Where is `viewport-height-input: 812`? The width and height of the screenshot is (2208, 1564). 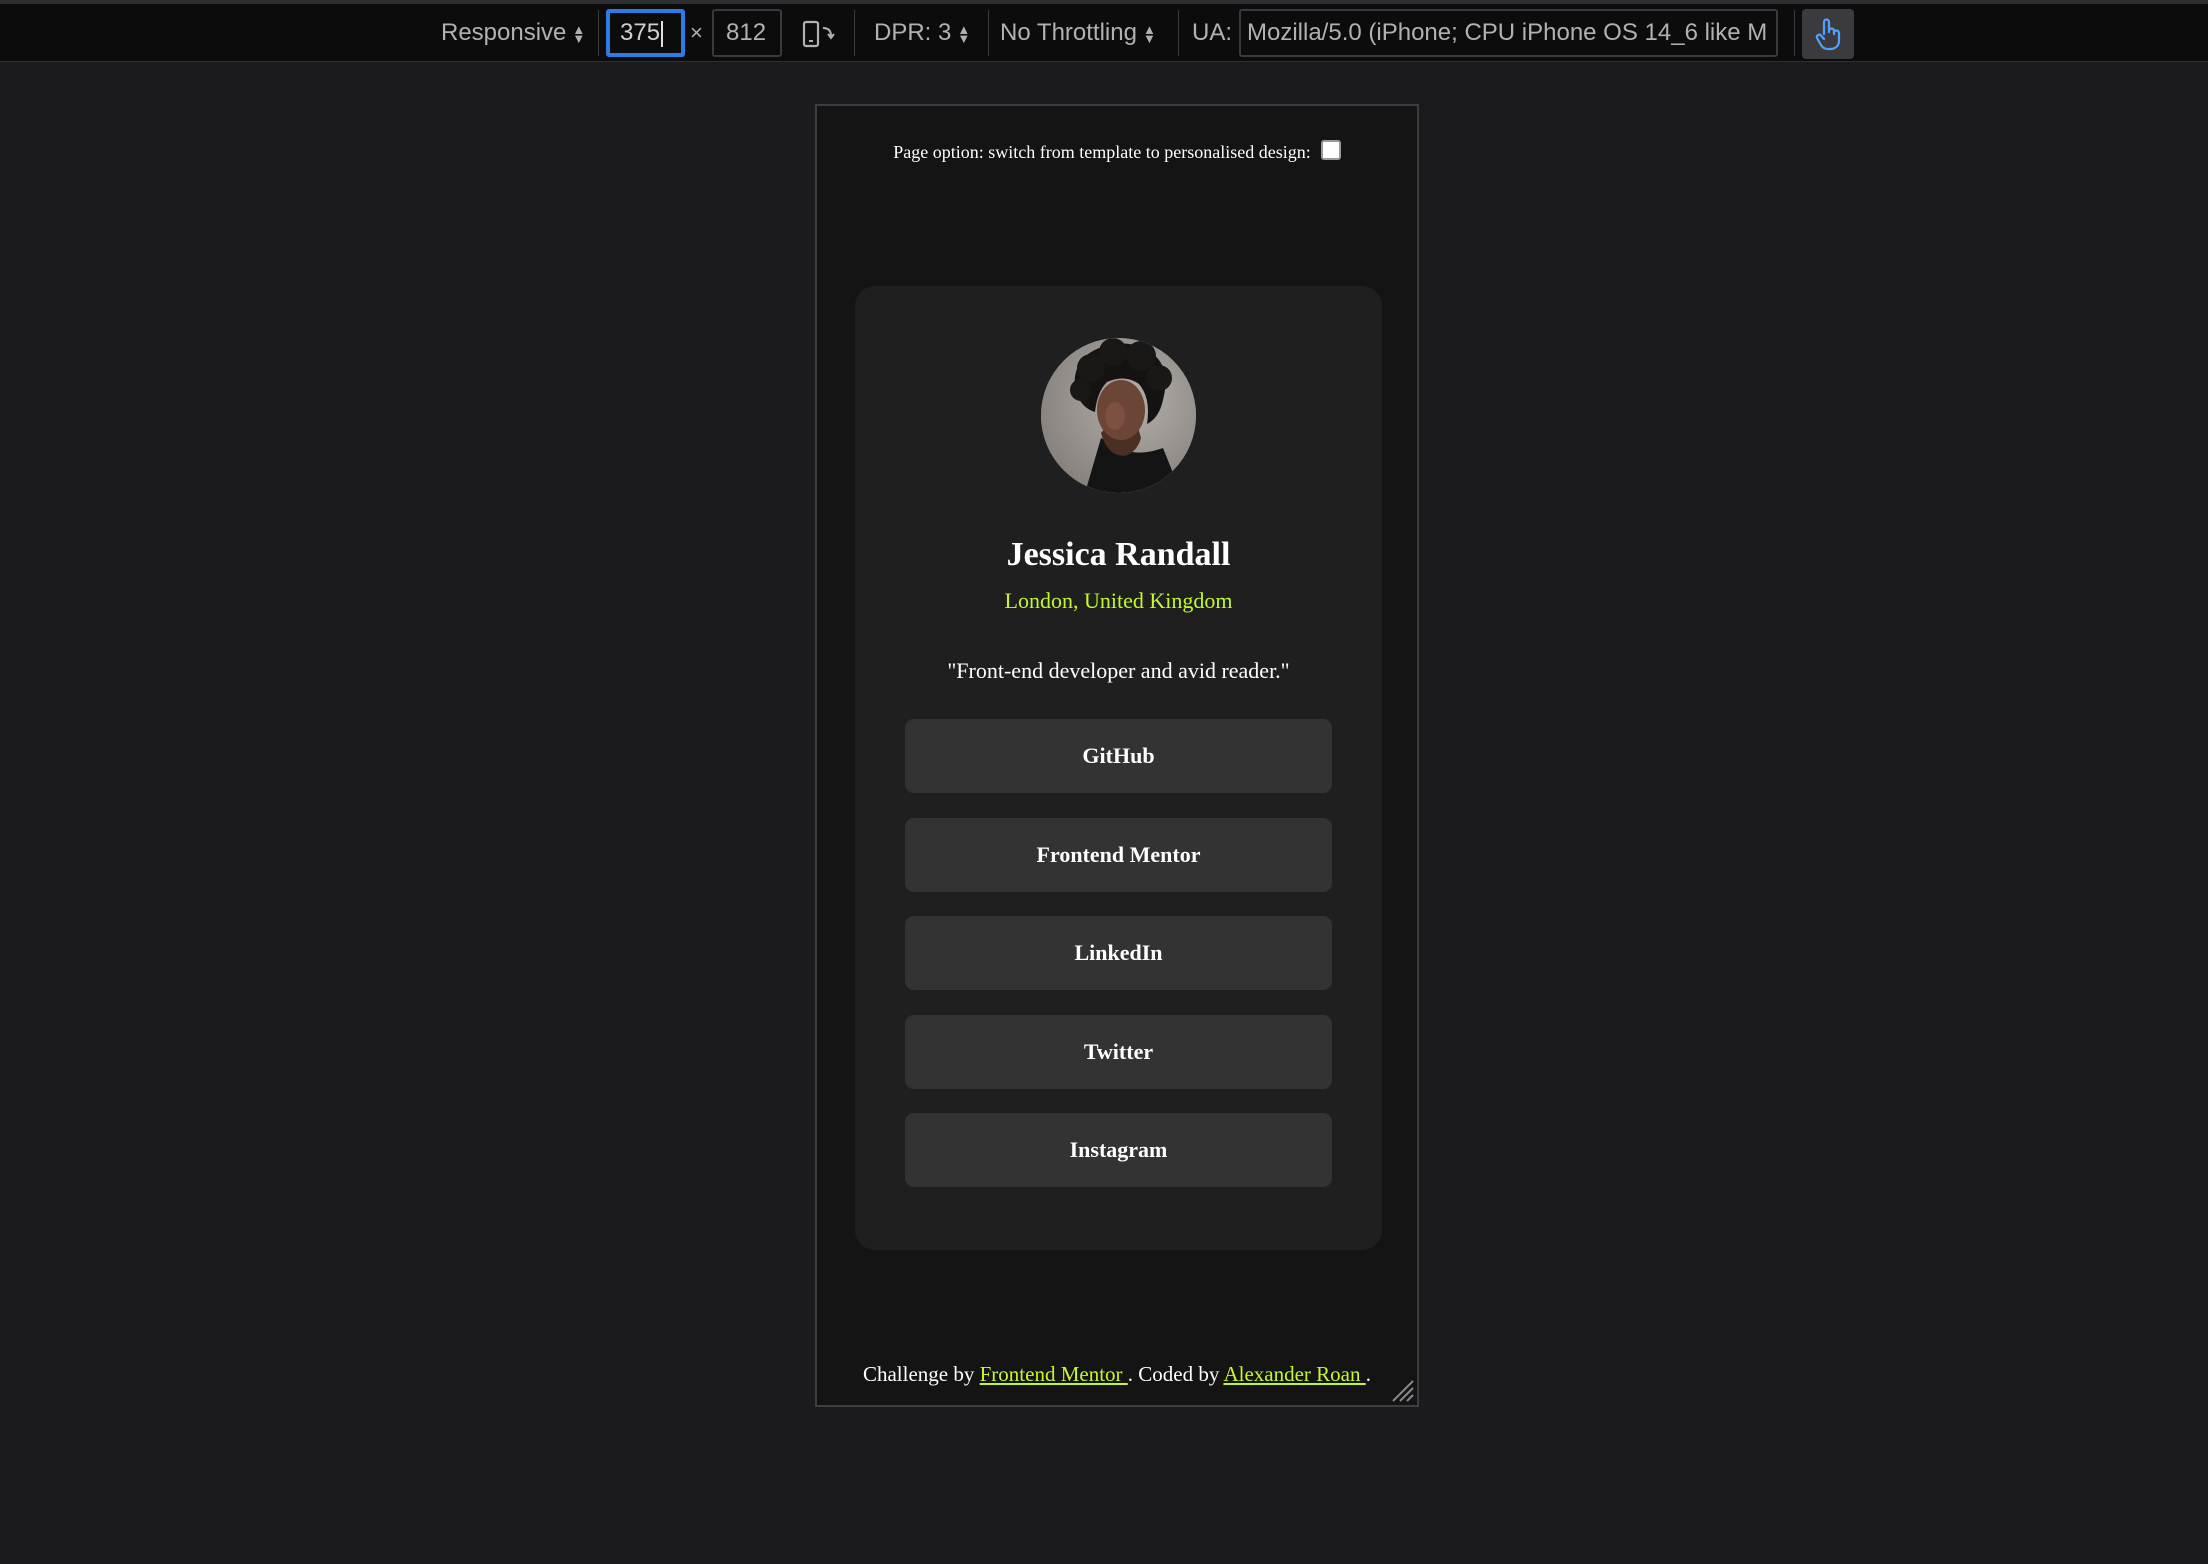 viewport-height-input: 812 is located at coordinates (747, 33).